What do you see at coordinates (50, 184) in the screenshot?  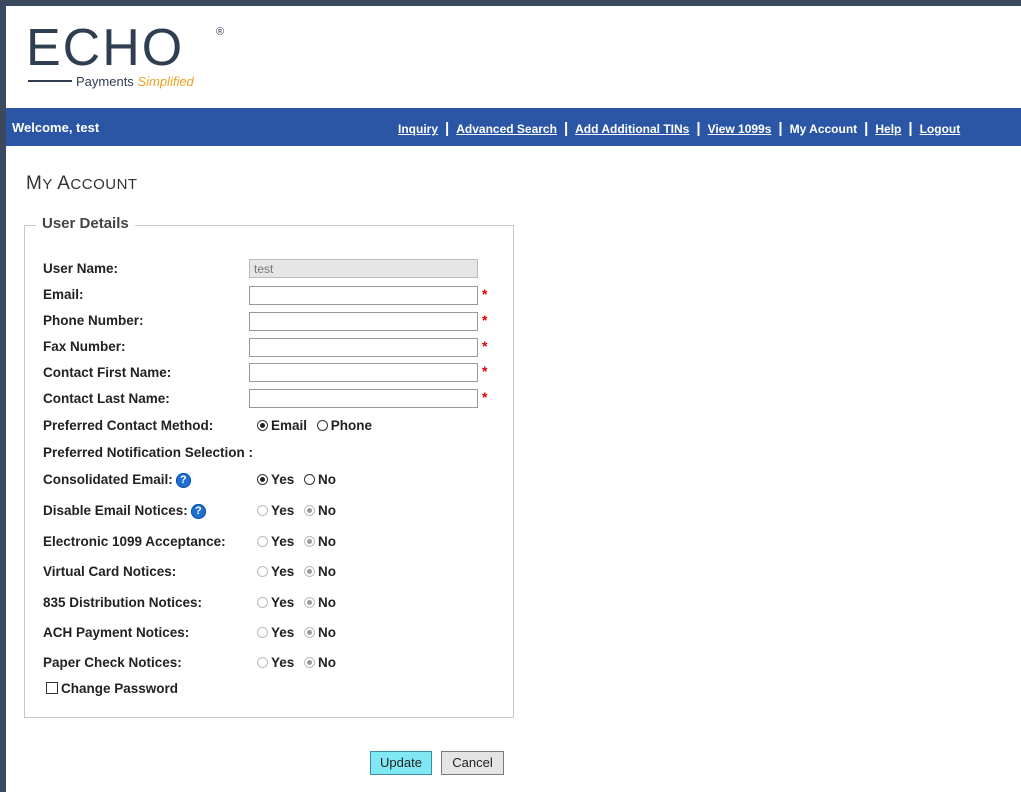 I see `page-title-part: Y` at bounding box center [50, 184].